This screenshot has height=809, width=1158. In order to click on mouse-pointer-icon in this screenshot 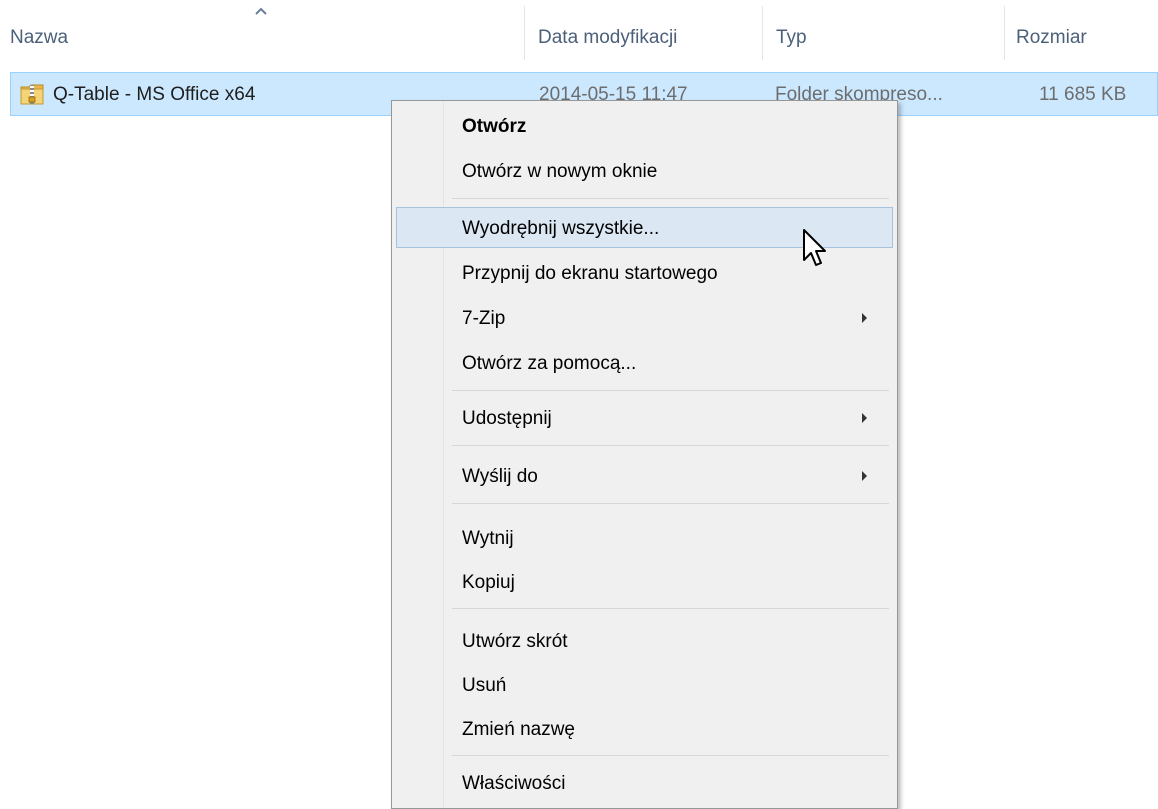, I will do `click(814, 247)`.